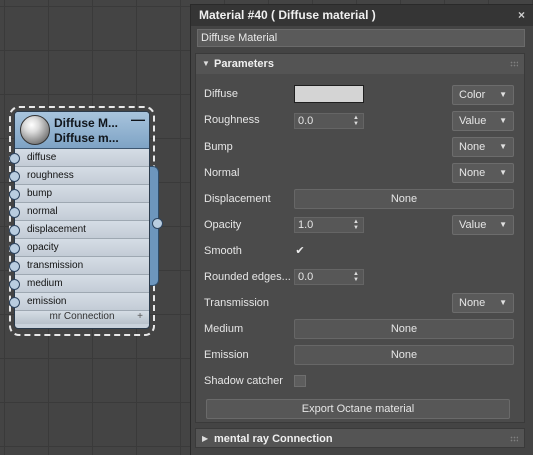 The height and width of the screenshot is (455, 533). I want to click on node-footer-label: mr Connection, so click(82, 316).